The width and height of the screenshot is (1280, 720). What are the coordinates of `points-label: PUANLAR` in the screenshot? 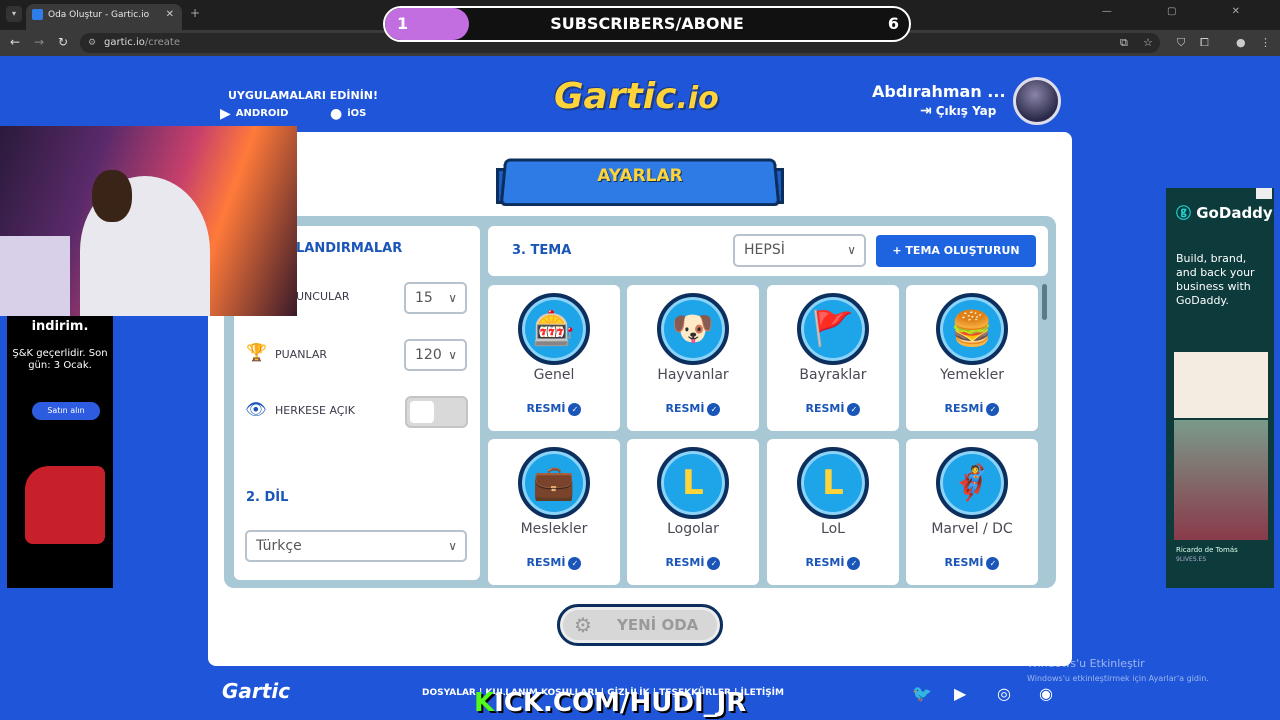 It's located at (301, 354).